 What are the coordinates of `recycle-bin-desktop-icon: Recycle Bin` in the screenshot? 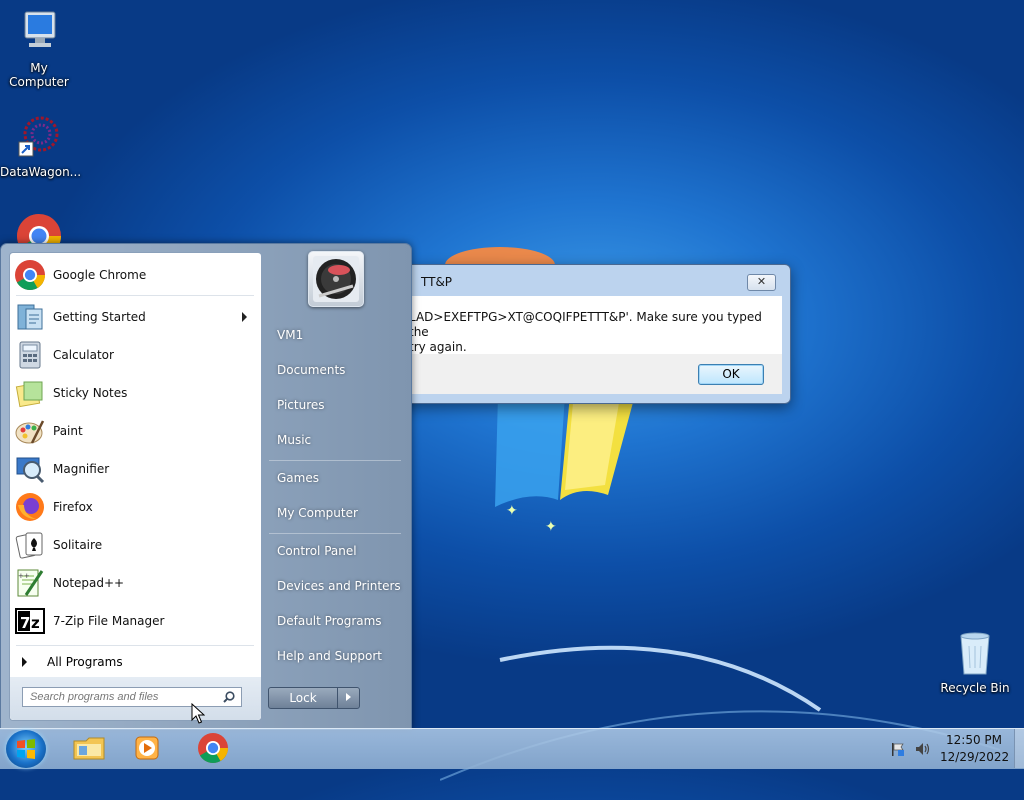 It's located at (975, 661).